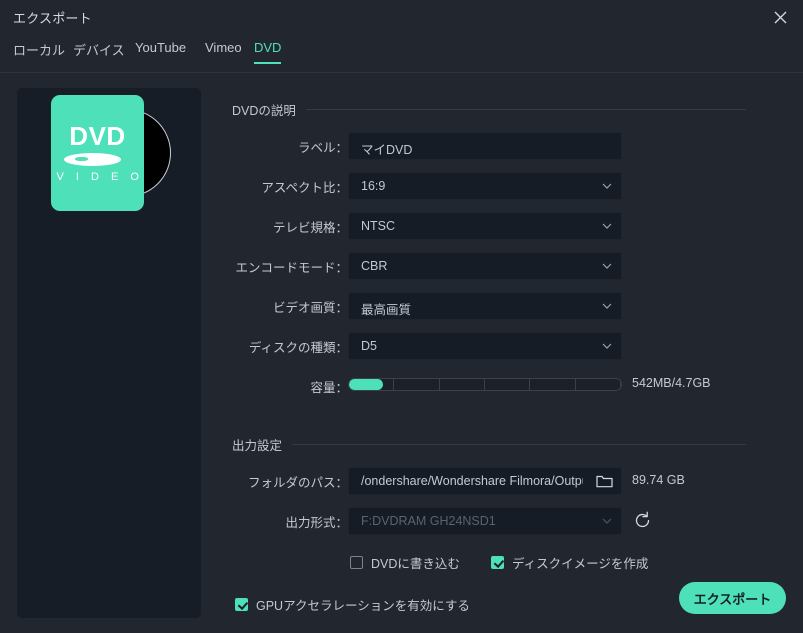 The image size is (803, 633). I want to click on tab-youtube: YouTube, so click(160, 52).